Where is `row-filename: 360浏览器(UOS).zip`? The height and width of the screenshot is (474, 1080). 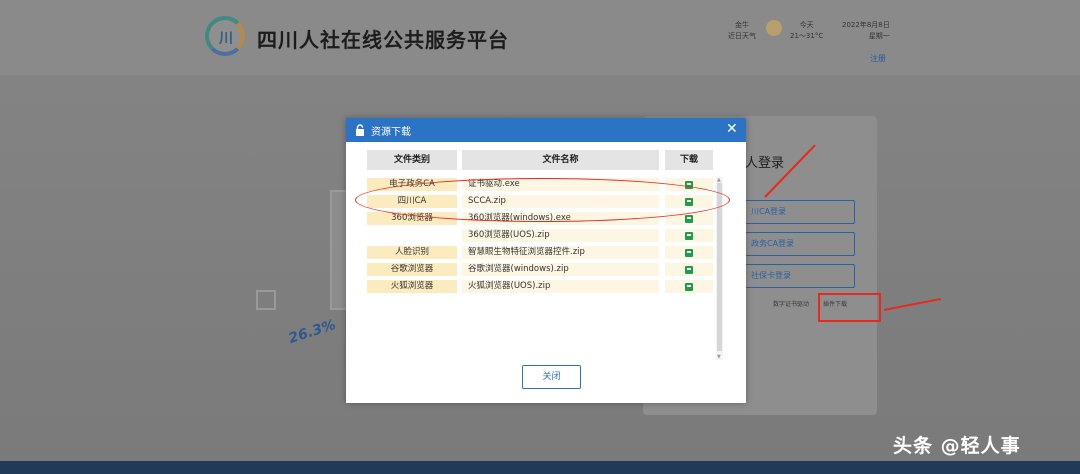 row-filename: 360浏览器(UOS).zip is located at coordinates (560, 235).